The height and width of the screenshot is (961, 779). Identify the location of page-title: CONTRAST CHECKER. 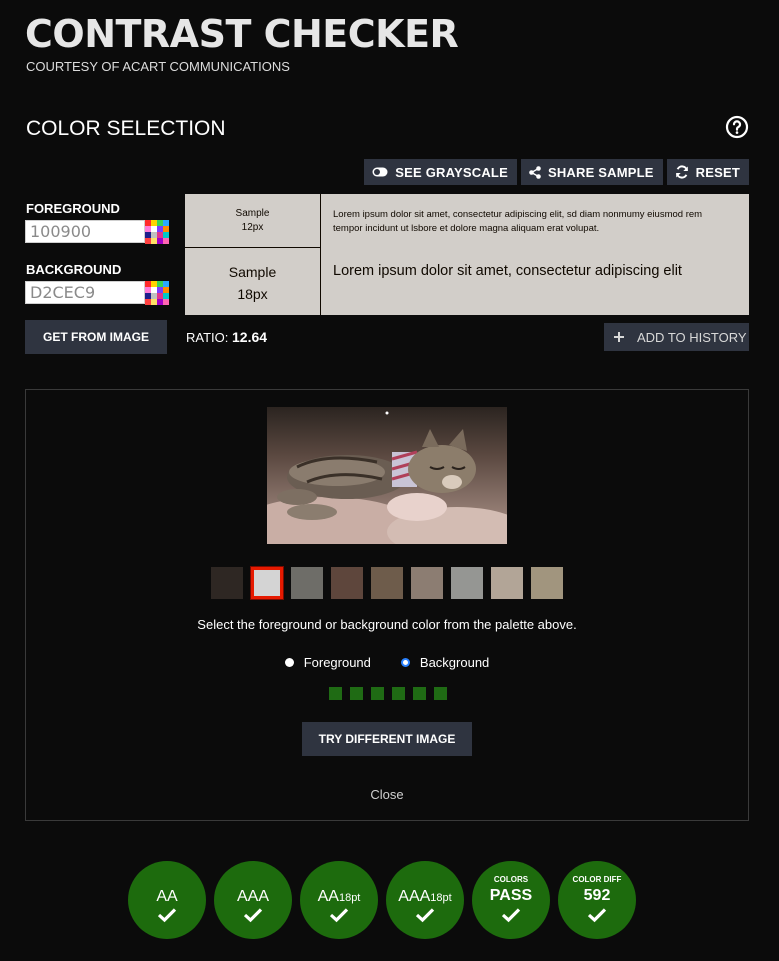
(242, 34).